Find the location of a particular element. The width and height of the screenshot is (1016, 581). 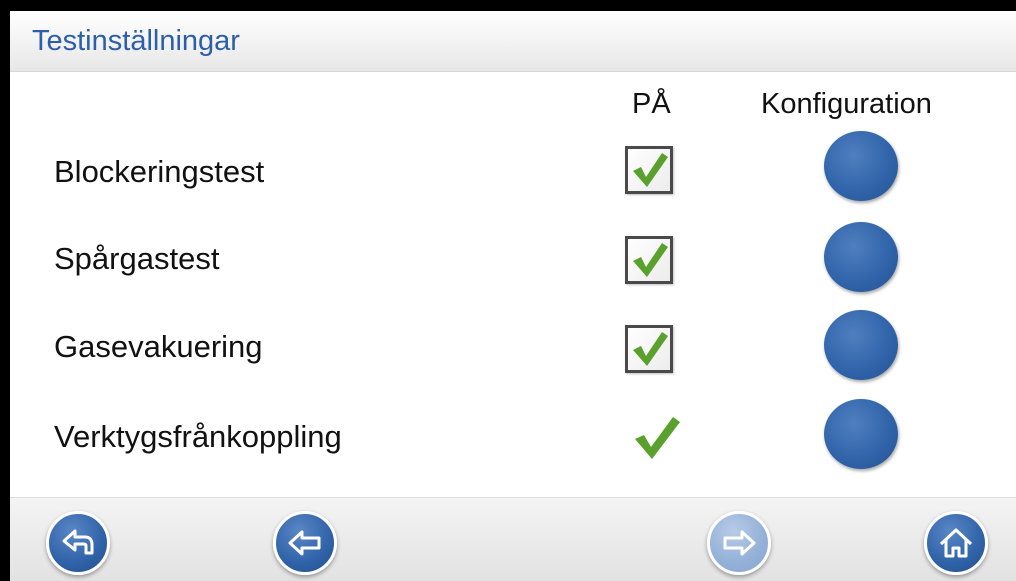

title-bar: Testinställningar is located at coordinates (513, 41).